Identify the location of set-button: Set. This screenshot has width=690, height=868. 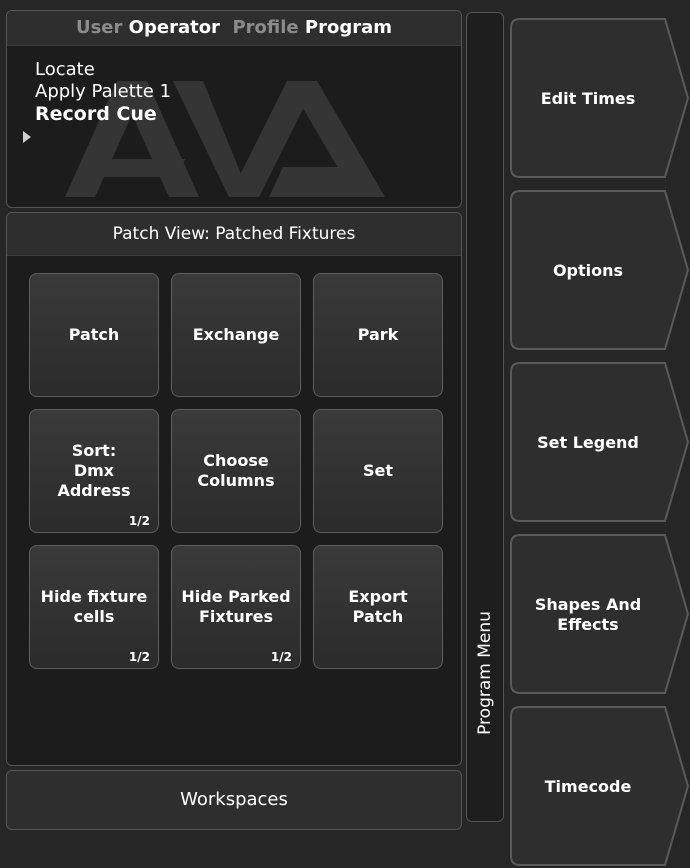
(378, 471).